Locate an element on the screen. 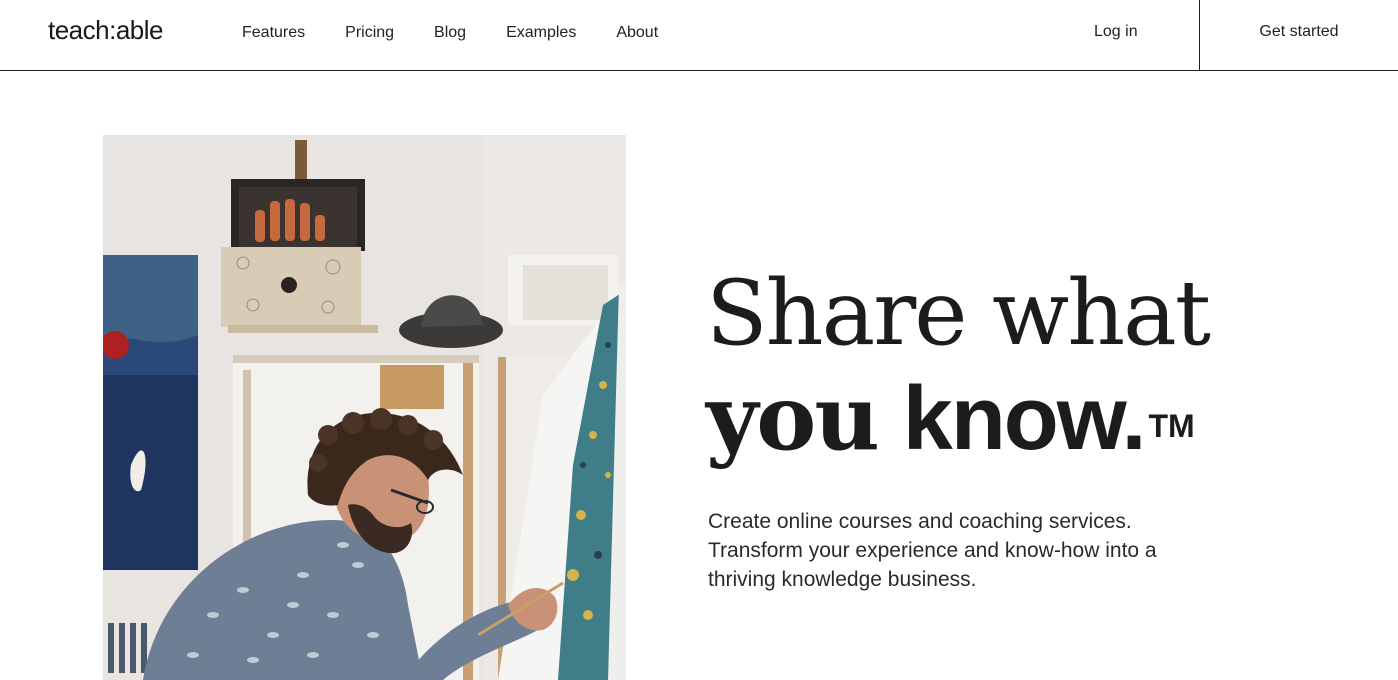 The image size is (1398, 680). nav-link-pricing: Pricing is located at coordinates (369, 33).